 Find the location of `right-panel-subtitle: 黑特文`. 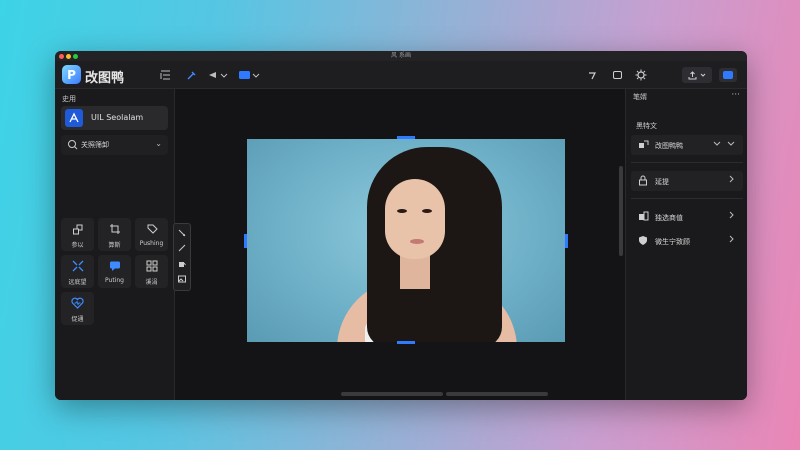

right-panel-subtitle: 黑特文 is located at coordinates (646, 126).